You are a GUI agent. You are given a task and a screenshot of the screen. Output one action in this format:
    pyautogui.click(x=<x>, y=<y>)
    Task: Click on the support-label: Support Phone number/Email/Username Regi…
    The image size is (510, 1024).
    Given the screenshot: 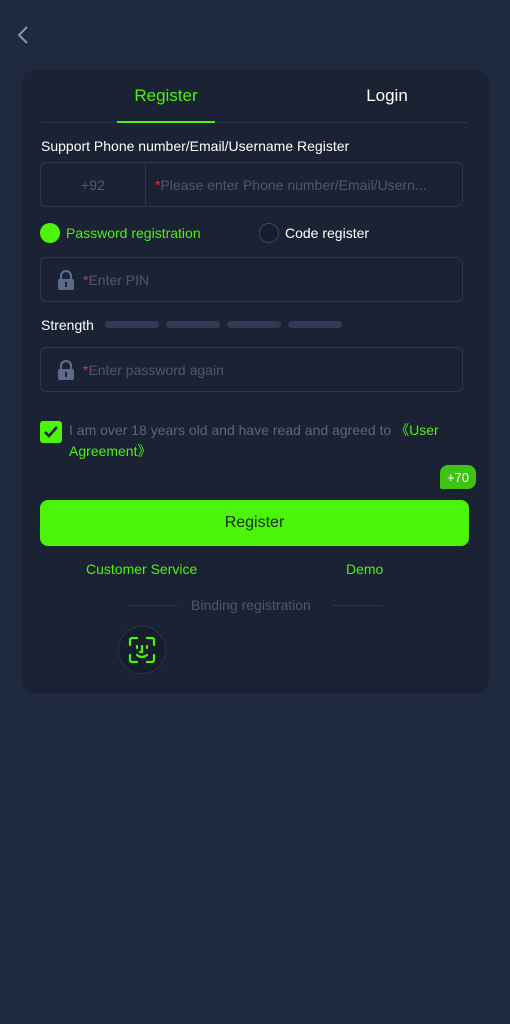 What is the action you would take?
    pyautogui.click(x=195, y=146)
    